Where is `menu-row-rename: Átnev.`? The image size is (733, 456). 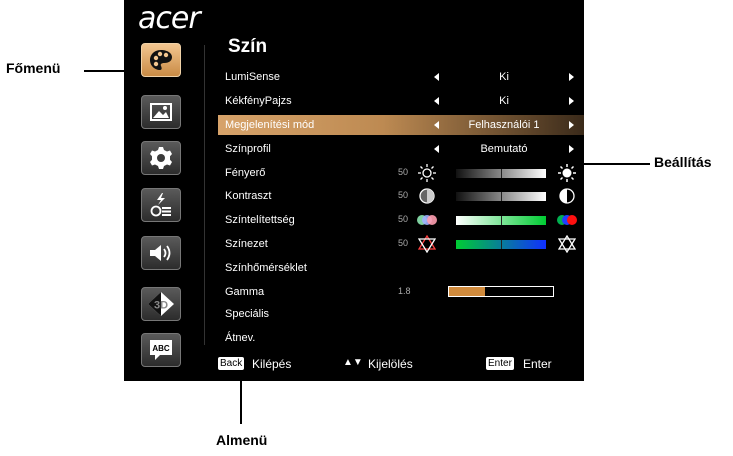 menu-row-rename: Átnev. is located at coordinates (401, 338).